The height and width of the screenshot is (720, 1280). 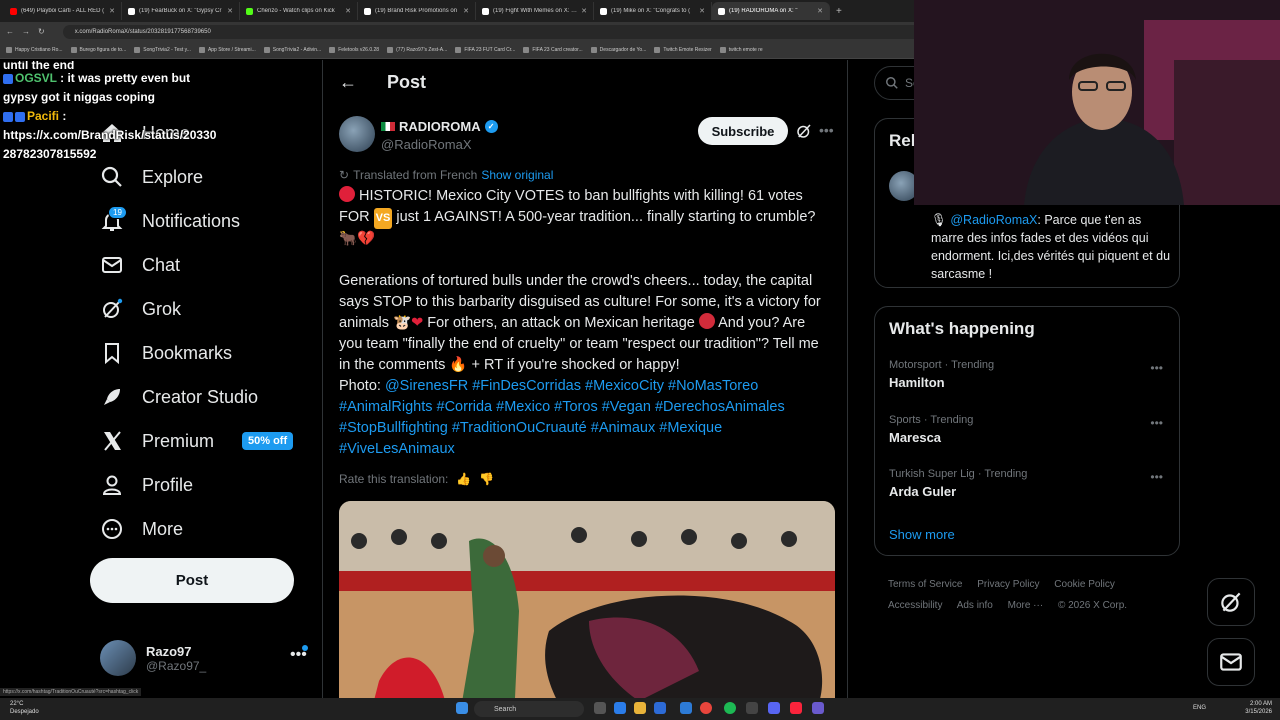 What do you see at coordinates (26, 31) in the screenshot?
I see `forward-arrow-icon: →` at bounding box center [26, 31].